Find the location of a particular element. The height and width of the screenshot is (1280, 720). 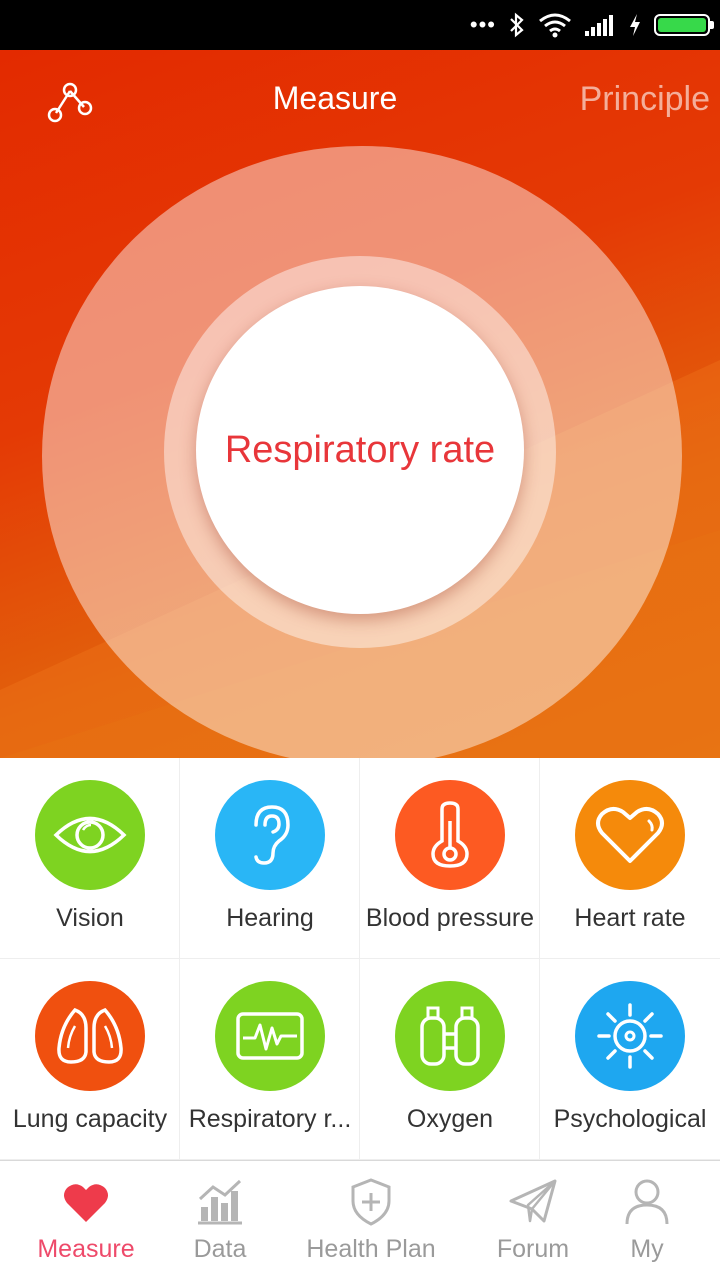

nav-my: My is located at coordinates (647, 1220).